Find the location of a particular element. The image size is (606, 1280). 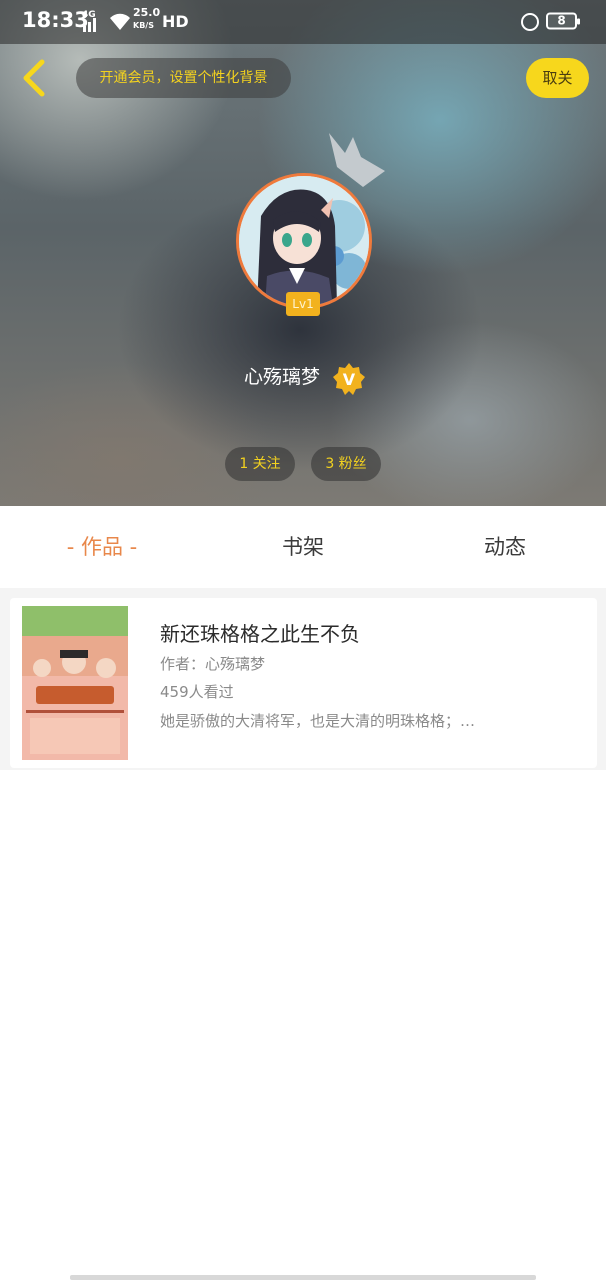

book-author: 作者：心殇璃梦 is located at coordinates (213, 664).